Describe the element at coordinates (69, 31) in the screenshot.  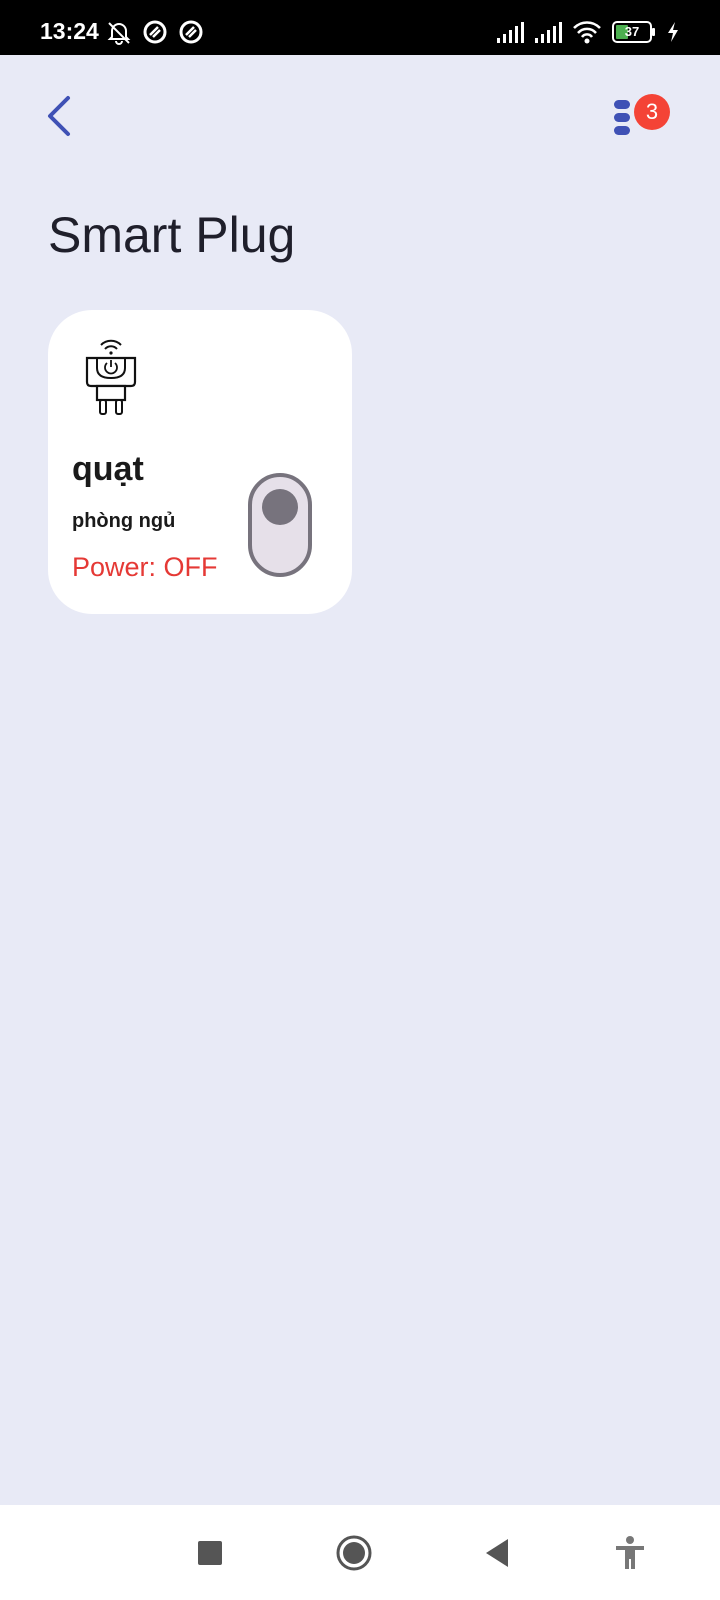
I see `status-time: 13:24` at that location.